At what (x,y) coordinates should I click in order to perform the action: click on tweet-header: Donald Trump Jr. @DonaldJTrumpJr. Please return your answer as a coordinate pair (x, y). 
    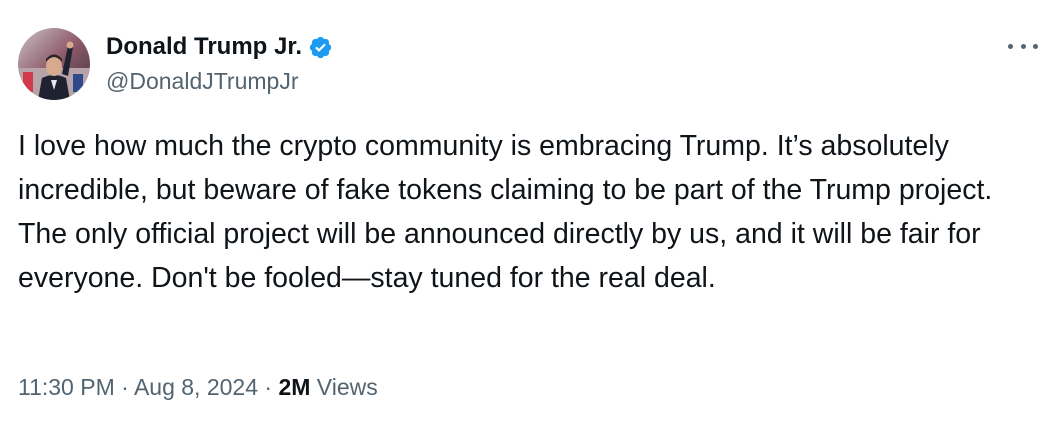
    Looking at the image, I should click on (175, 64).